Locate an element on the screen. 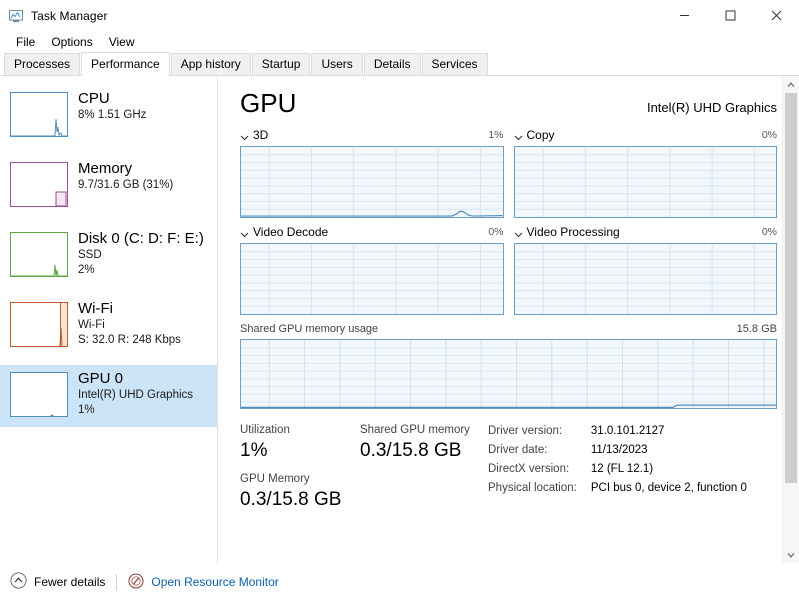 The width and height of the screenshot is (799, 600). stats-column-1: Utilization 1% GPU Memory 0.3/15.8 GB is located at coordinates (300, 472).